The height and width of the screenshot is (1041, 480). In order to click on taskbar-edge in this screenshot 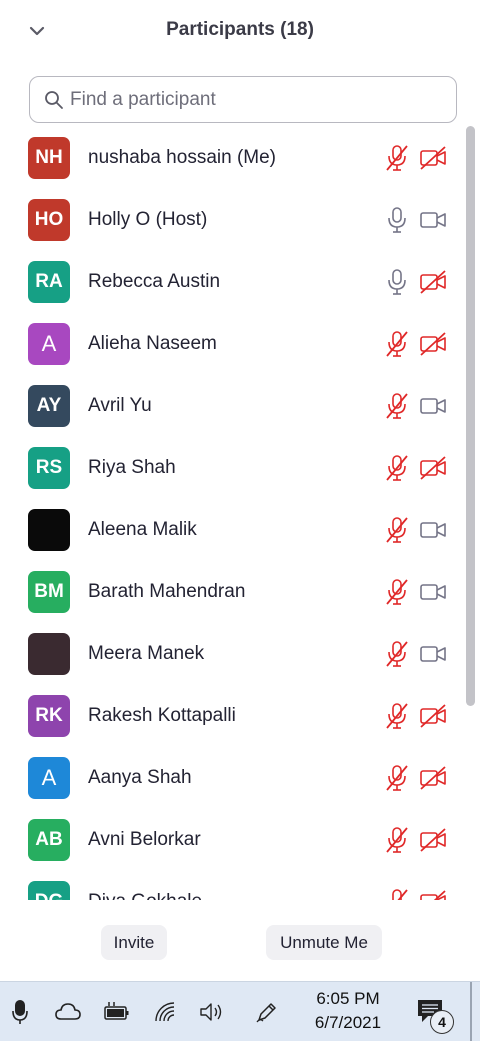, I will do `click(471, 1011)`.